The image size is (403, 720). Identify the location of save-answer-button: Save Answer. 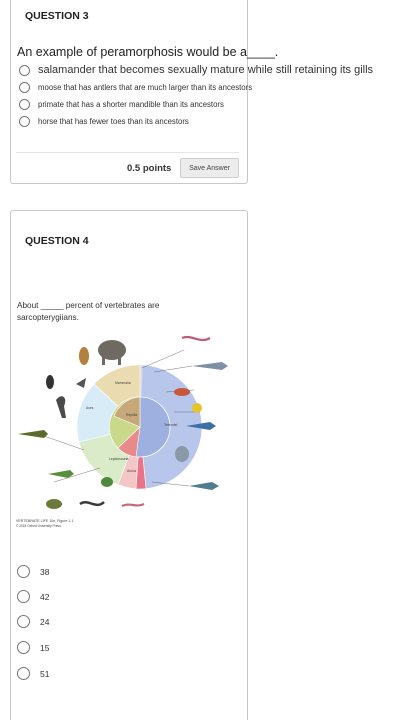
(209, 168).